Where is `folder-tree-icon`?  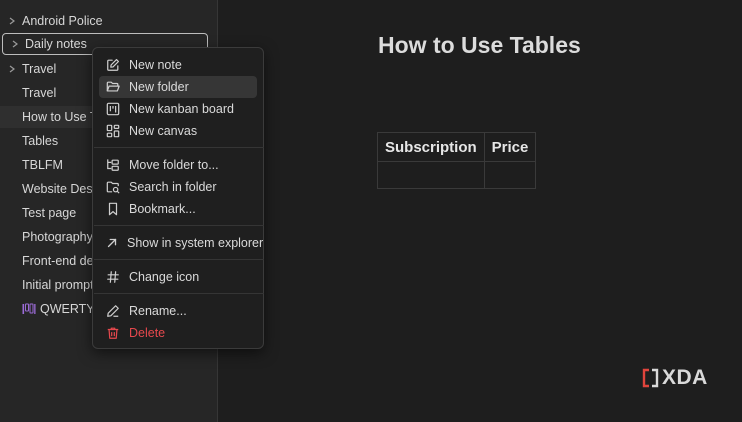 folder-tree-icon is located at coordinates (113, 165).